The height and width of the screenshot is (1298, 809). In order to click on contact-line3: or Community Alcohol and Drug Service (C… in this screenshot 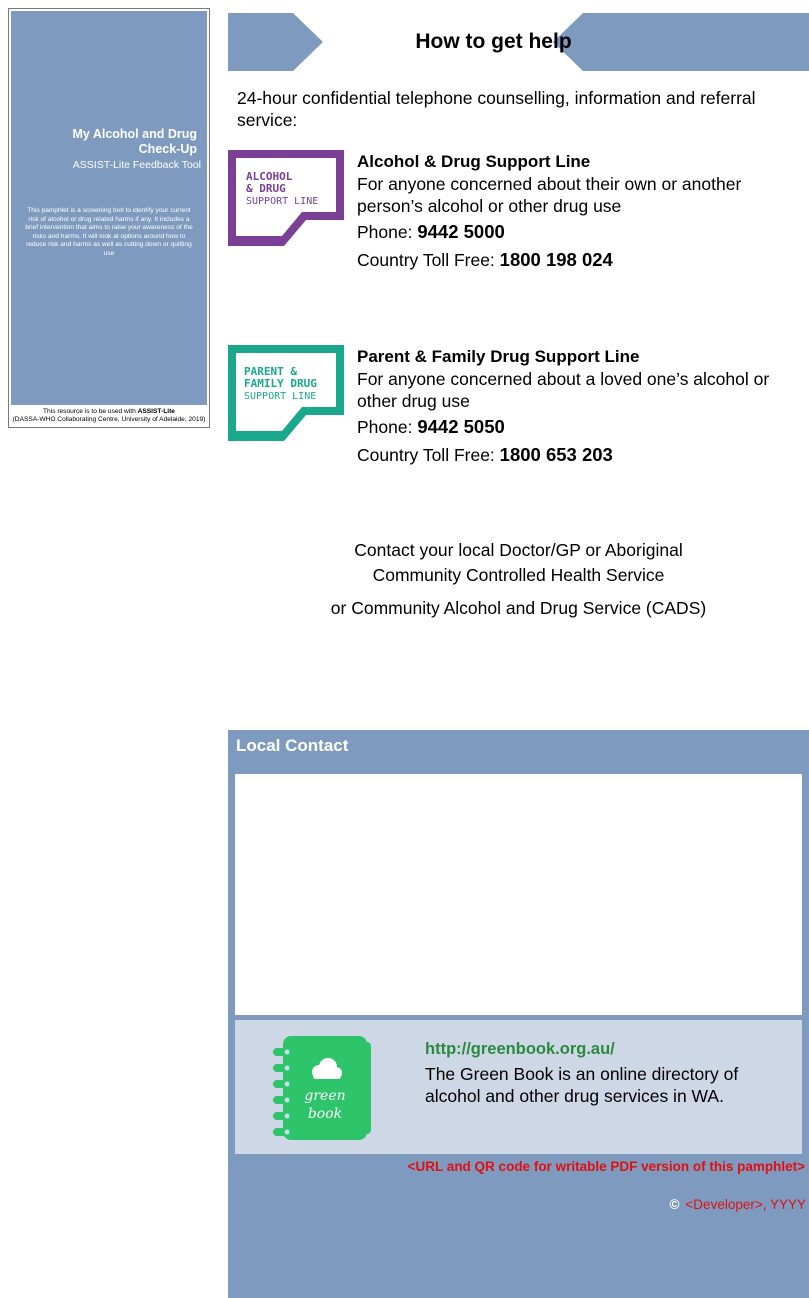, I will do `click(518, 608)`.